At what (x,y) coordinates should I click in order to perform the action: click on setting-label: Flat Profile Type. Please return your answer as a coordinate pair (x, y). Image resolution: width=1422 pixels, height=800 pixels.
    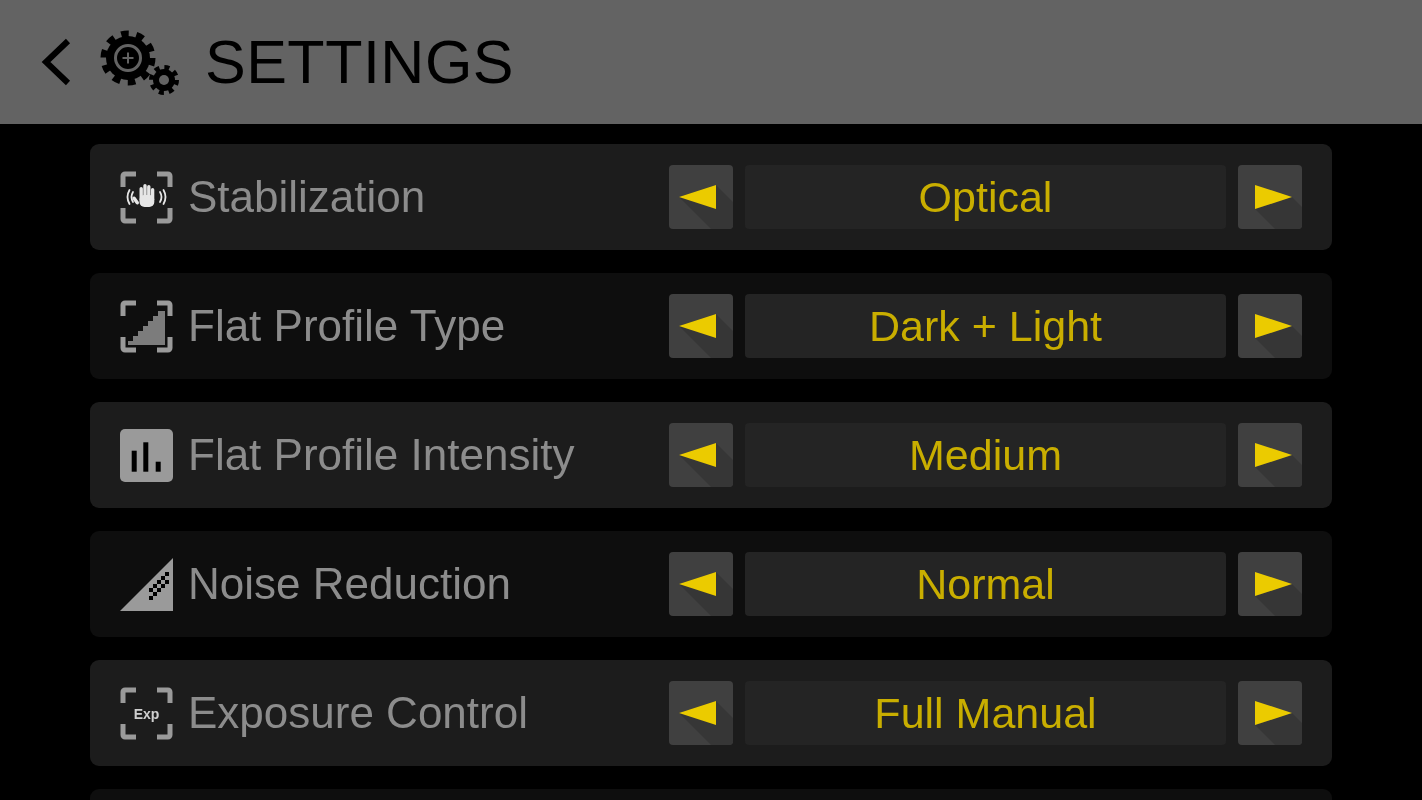
    Looking at the image, I should click on (347, 326).